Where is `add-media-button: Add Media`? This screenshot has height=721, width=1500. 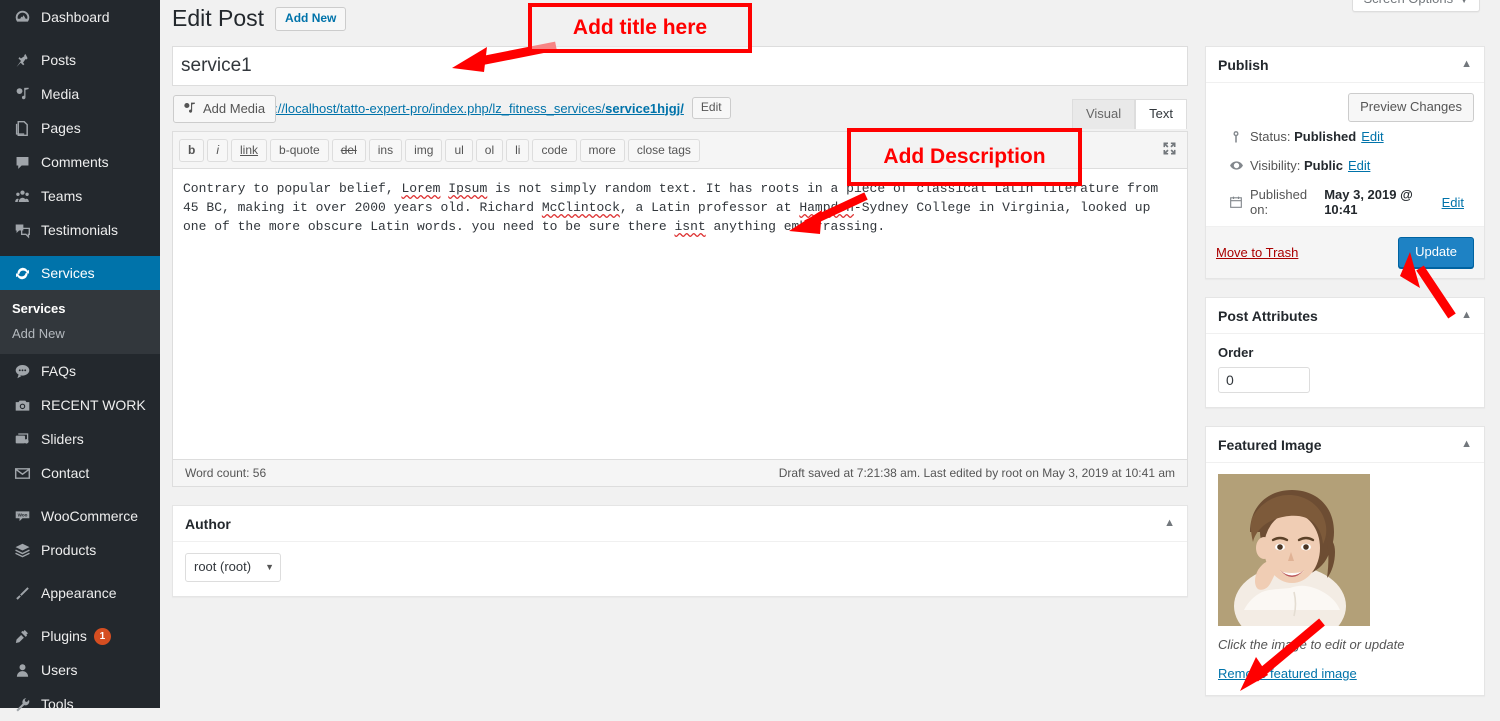
add-media-button: Add Media is located at coordinates (225, 109).